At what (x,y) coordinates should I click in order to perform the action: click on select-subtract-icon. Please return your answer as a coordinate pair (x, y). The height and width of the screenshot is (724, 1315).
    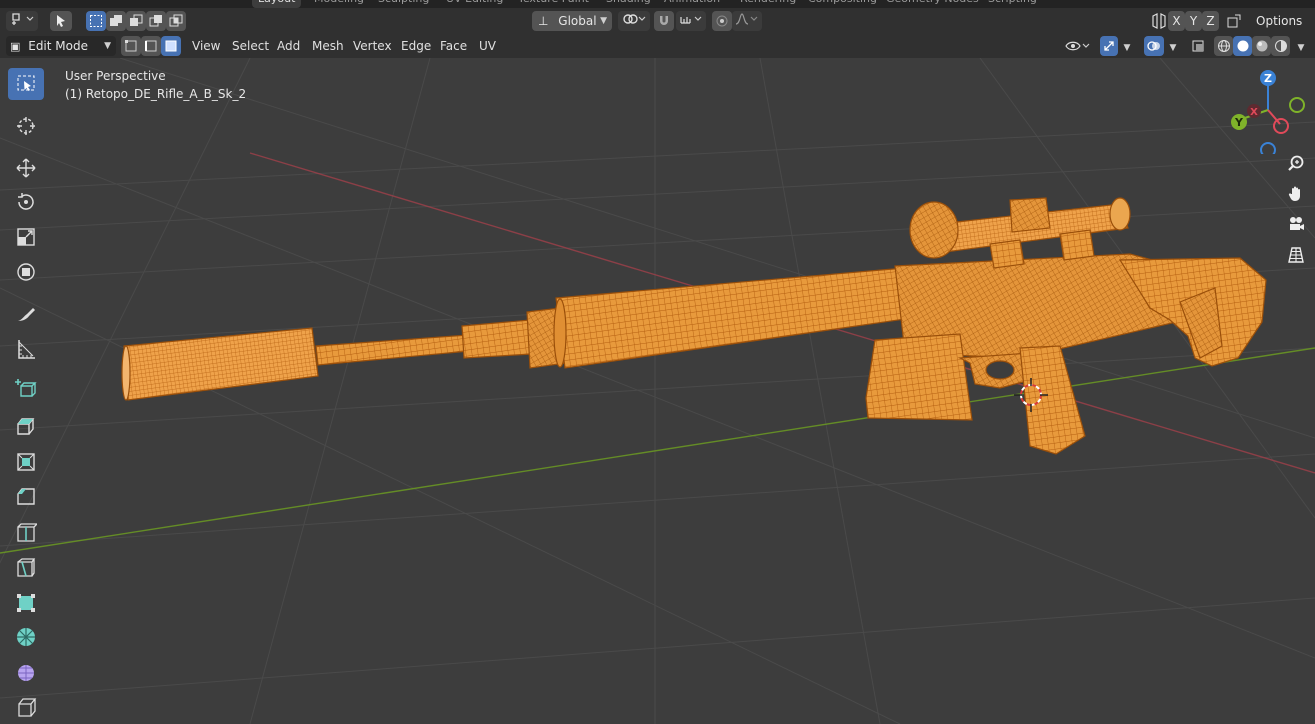
    Looking at the image, I should click on (136, 20).